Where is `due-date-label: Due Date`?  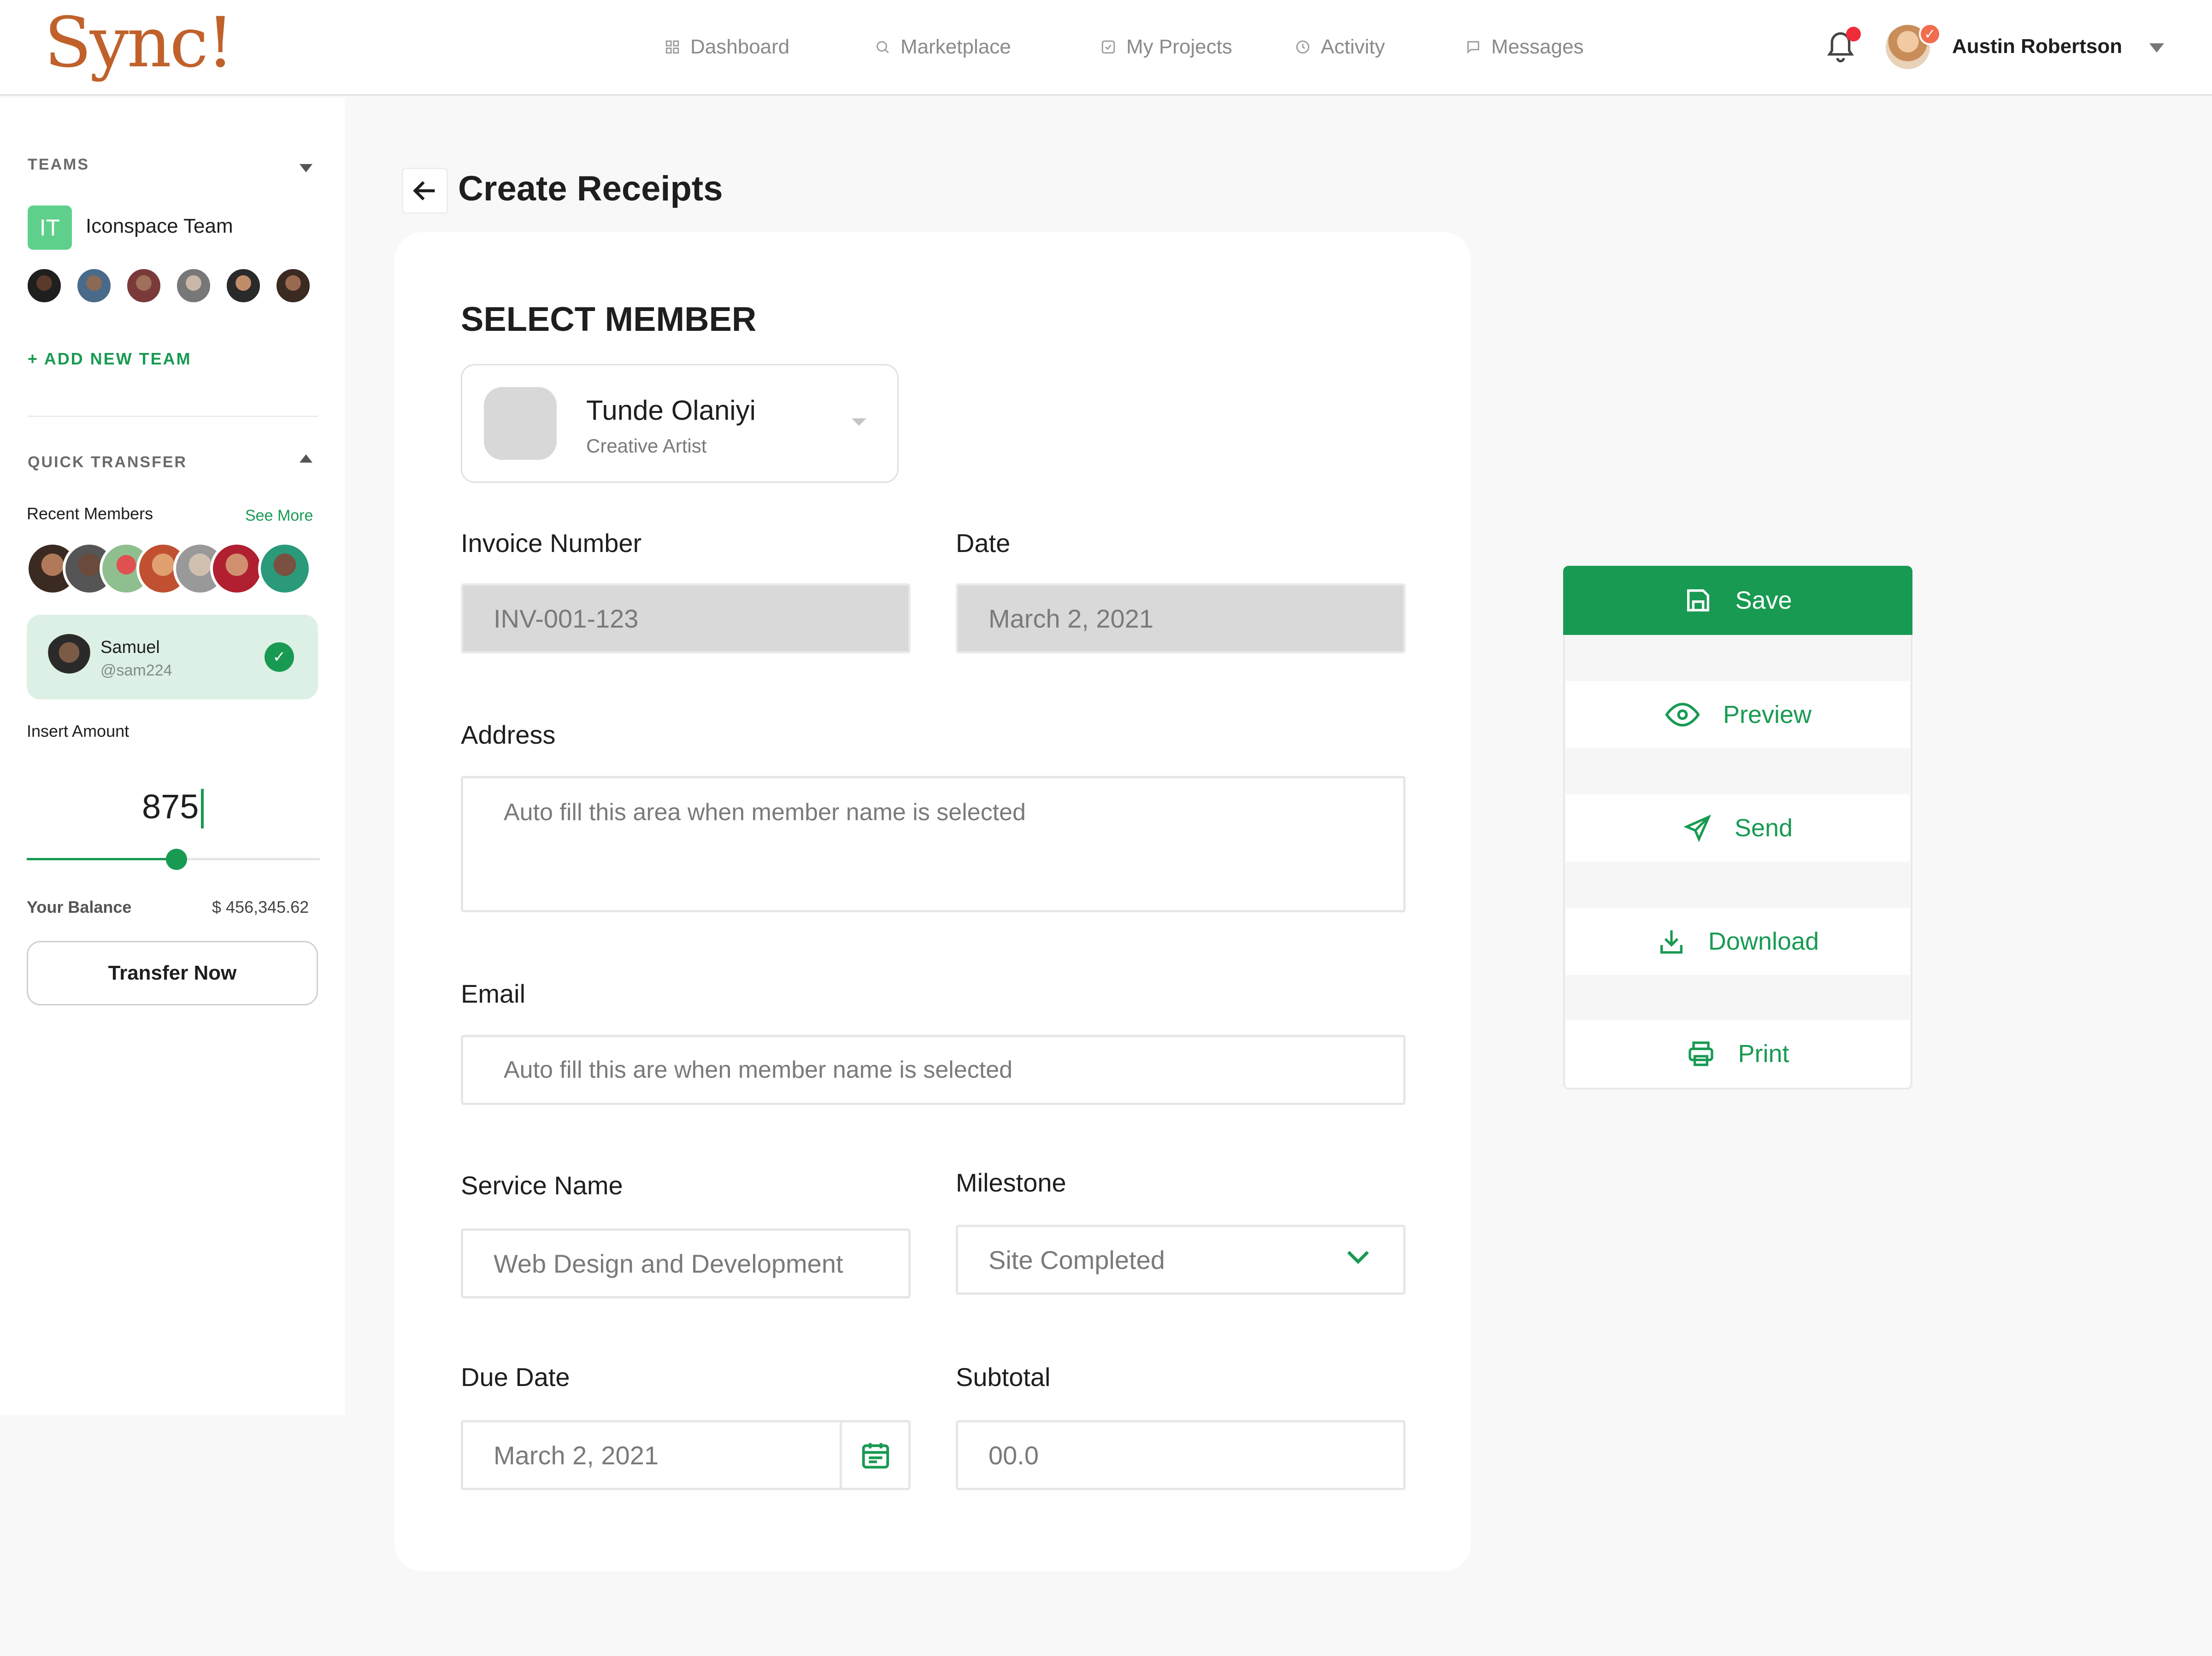
due-date-label: Due Date is located at coordinates (515, 1377).